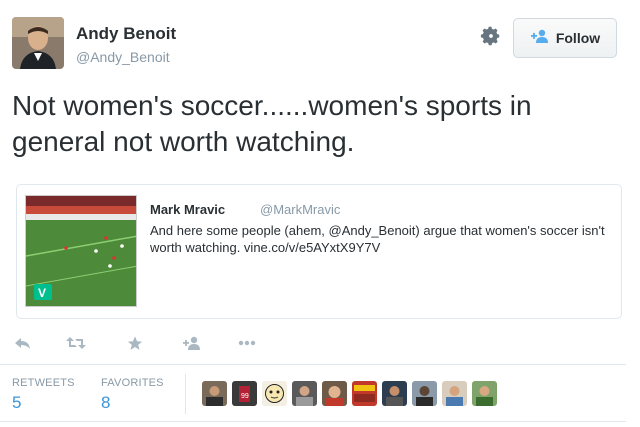 Image resolution: width=640 pixels, height=427 pixels. What do you see at coordinates (42, 293) in the screenshot?
I see `svg-text: V` at bounding box center [42, 293].